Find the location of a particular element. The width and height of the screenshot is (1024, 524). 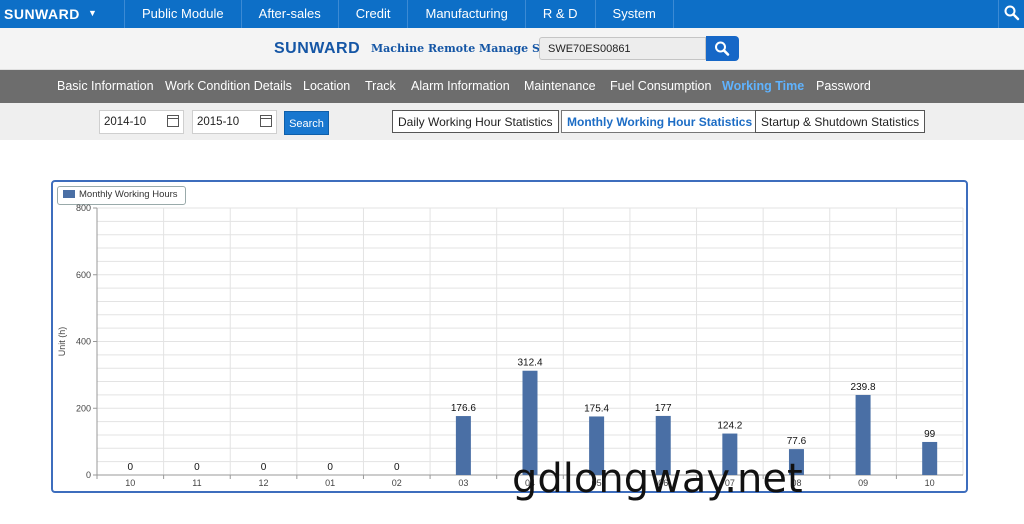

top-nav-after-sales: After-sales is located at coordinates (289, 14).